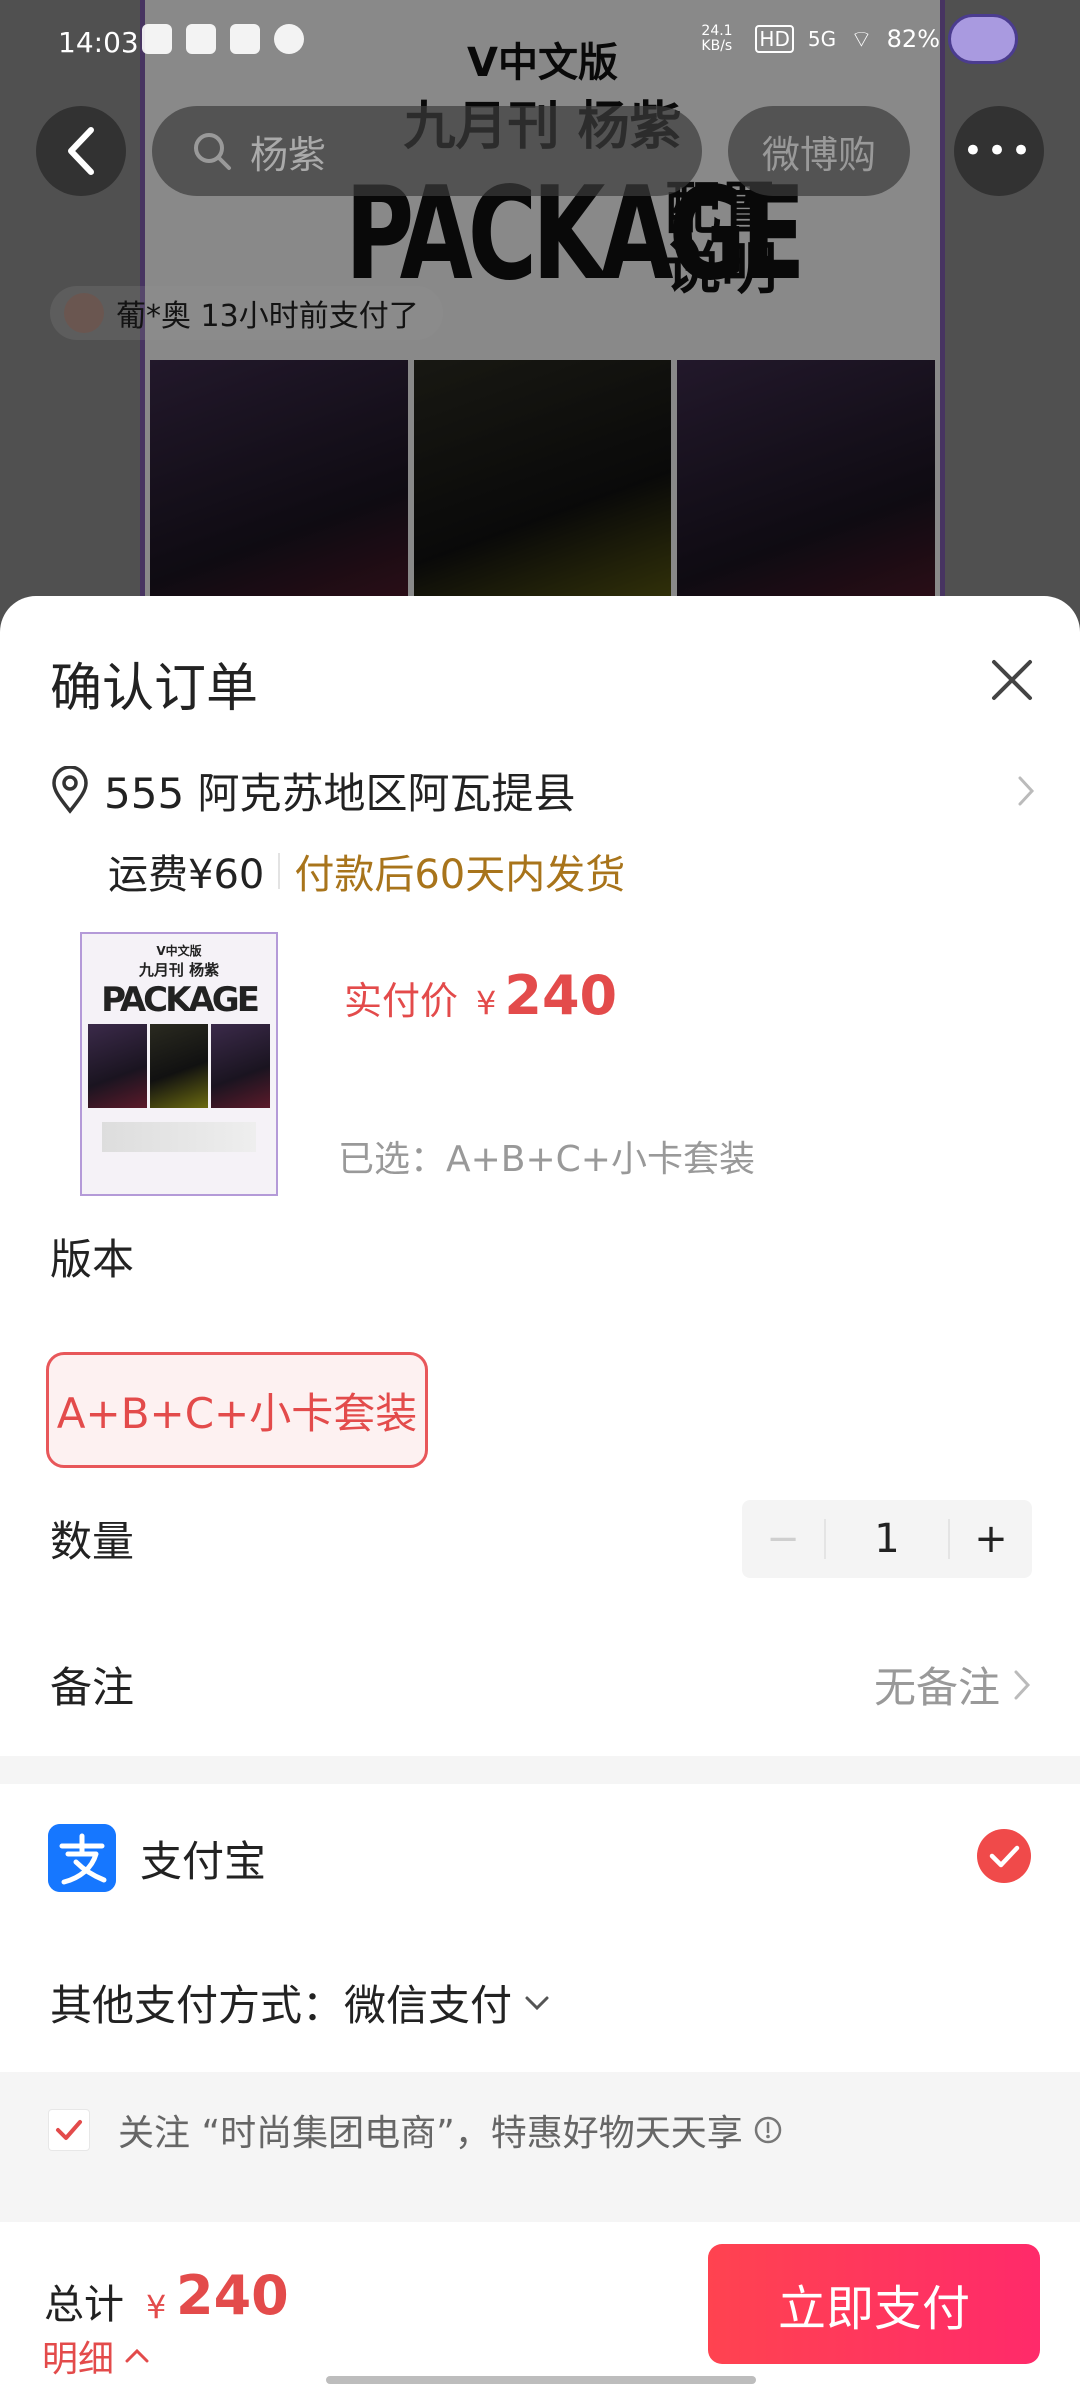 The image size is (1080, 2388). What do you see at coordinates (540, 1858) in the screenshot?
I see `alipay-option: 支付宝` at bounding box center [540, 1858].